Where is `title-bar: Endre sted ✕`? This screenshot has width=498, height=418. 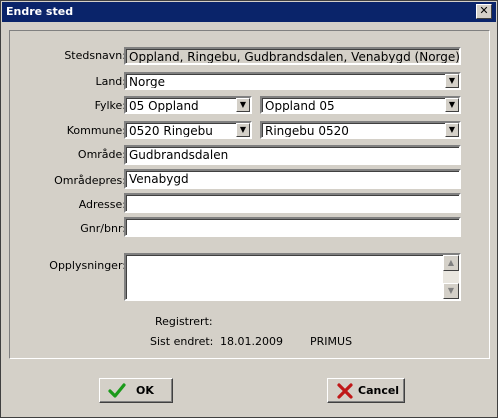
title-bar: Endre sted ✕ is located at coordinates (249, 12).